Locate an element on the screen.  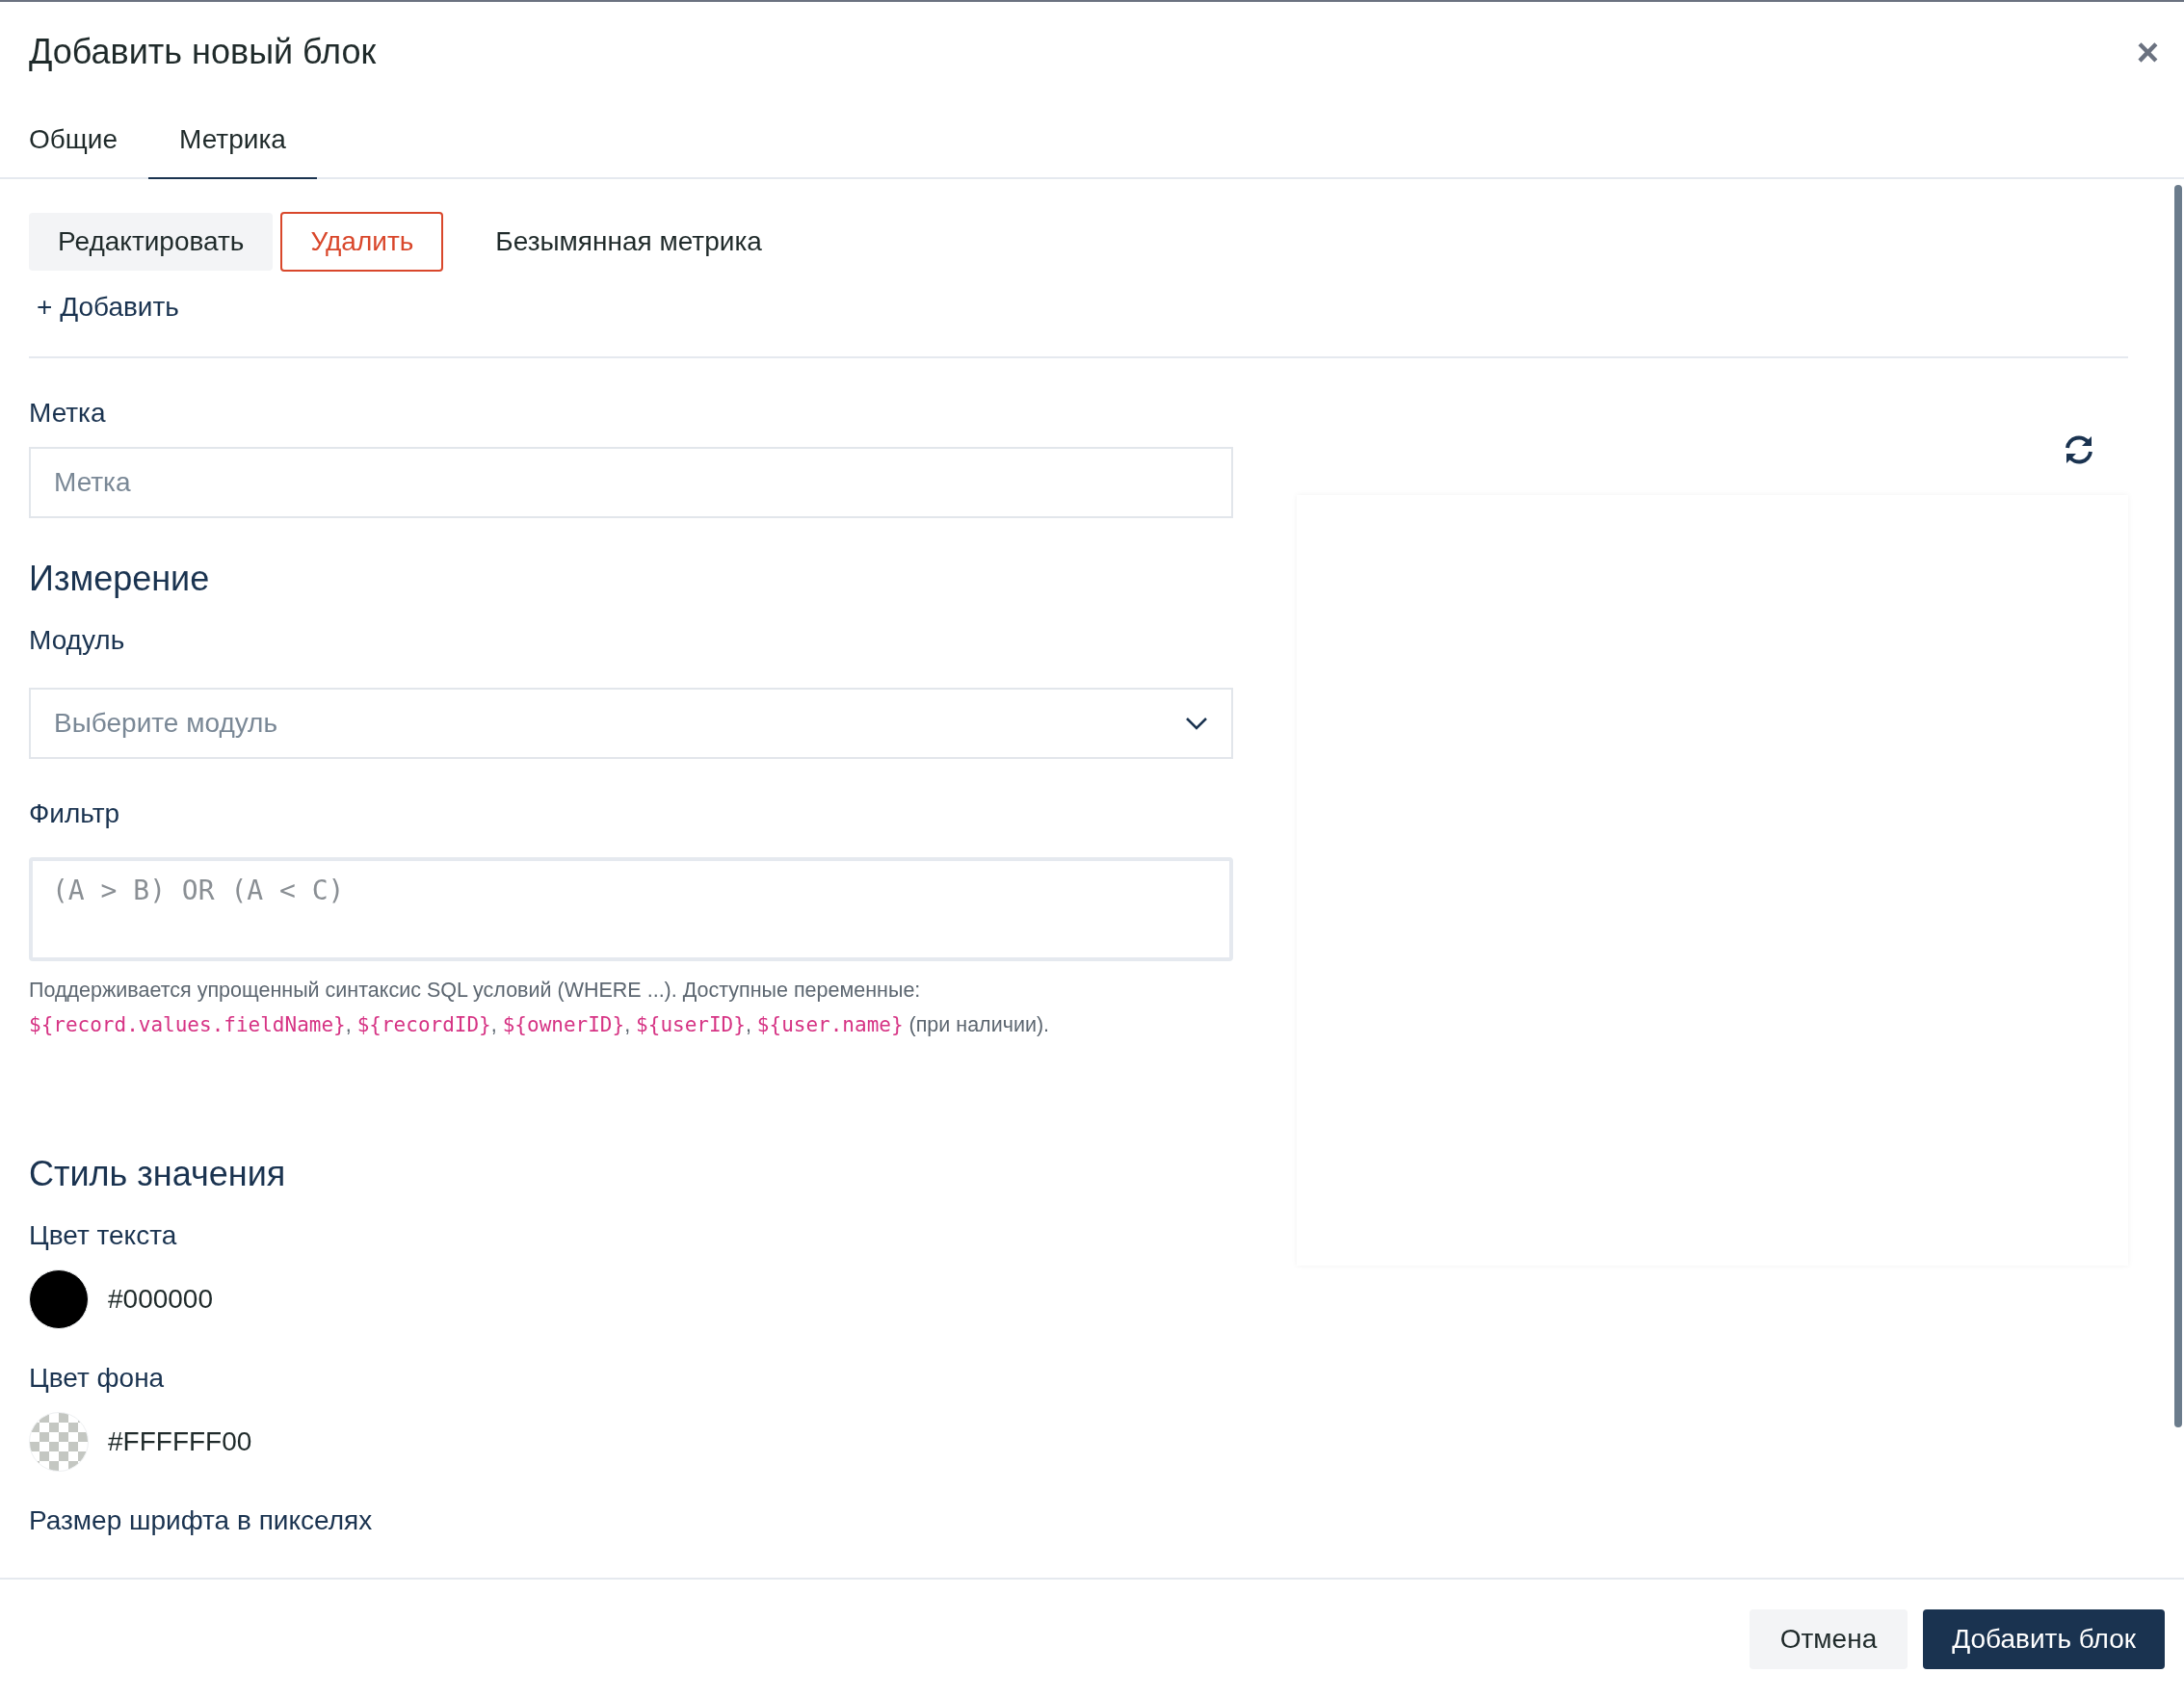
section-heading: Измерение is located at coordinates (120, 579).